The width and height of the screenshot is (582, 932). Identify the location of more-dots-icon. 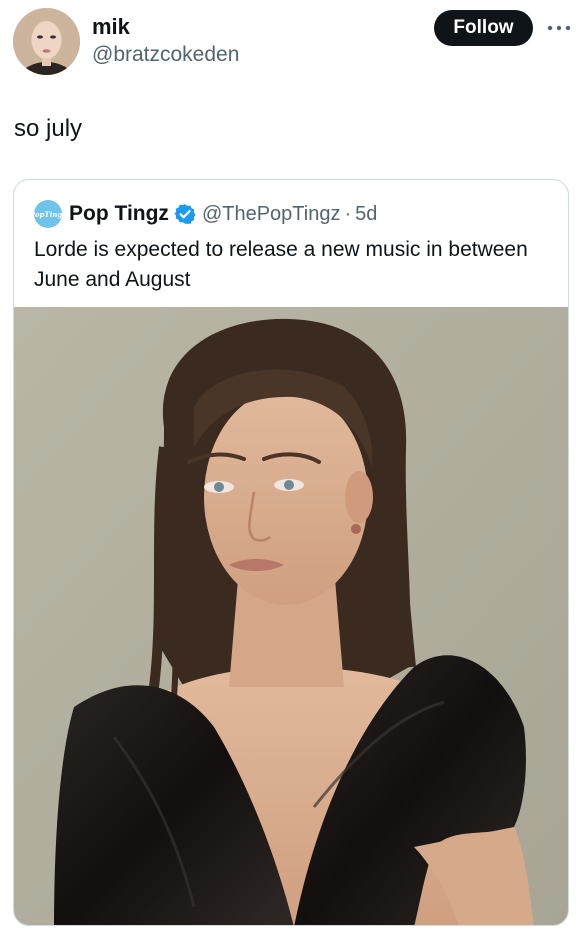
(559, 28).